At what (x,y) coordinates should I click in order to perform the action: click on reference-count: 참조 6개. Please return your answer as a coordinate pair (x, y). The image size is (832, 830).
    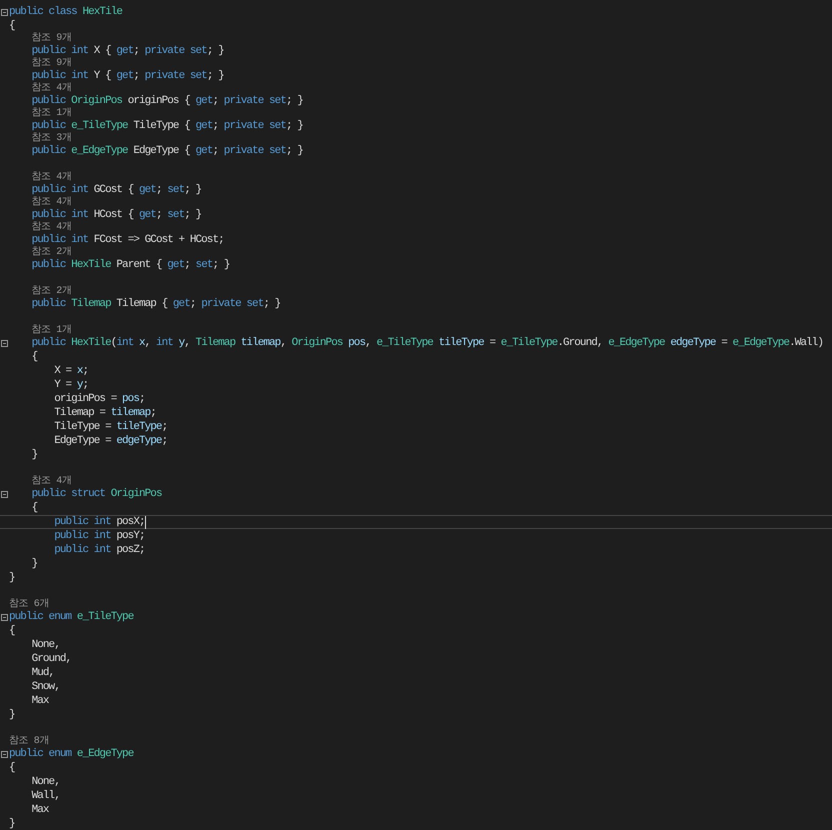
    Looking at the image, I should click on (29, 604).